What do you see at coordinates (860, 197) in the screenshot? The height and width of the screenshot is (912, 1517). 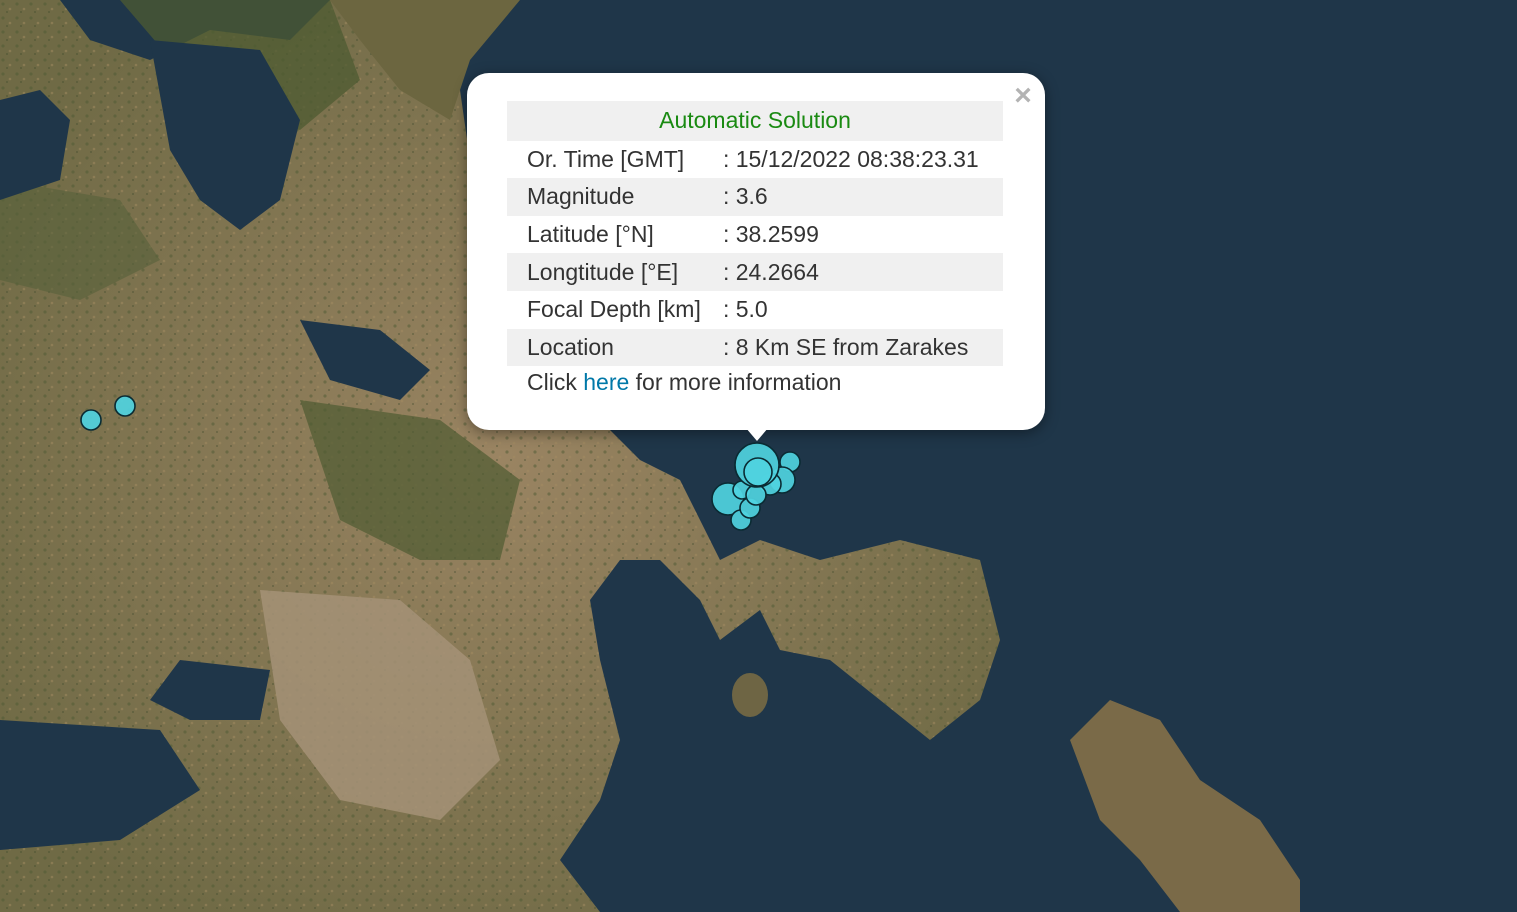 I see `row-value: : 3.6` at bounding box center [860, 197].